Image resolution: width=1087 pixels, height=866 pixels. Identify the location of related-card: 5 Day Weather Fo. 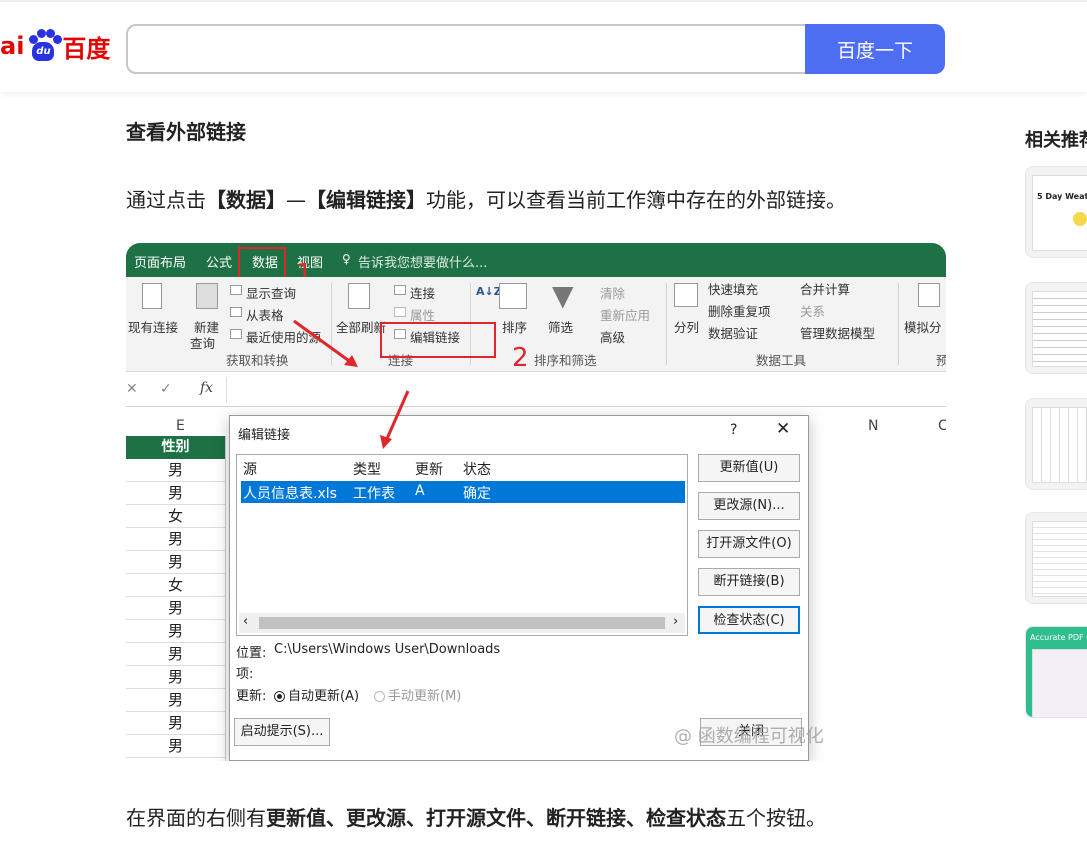
(1056, 212).